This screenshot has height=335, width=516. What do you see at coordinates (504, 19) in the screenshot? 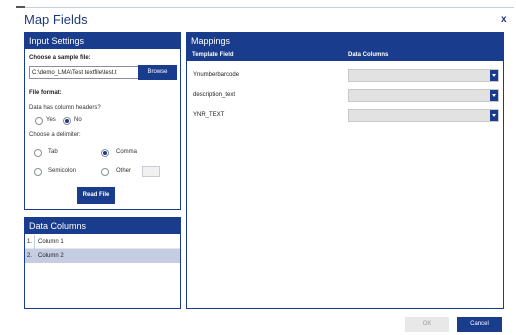
I see `close-button: x` at bounding box center [504, 19].